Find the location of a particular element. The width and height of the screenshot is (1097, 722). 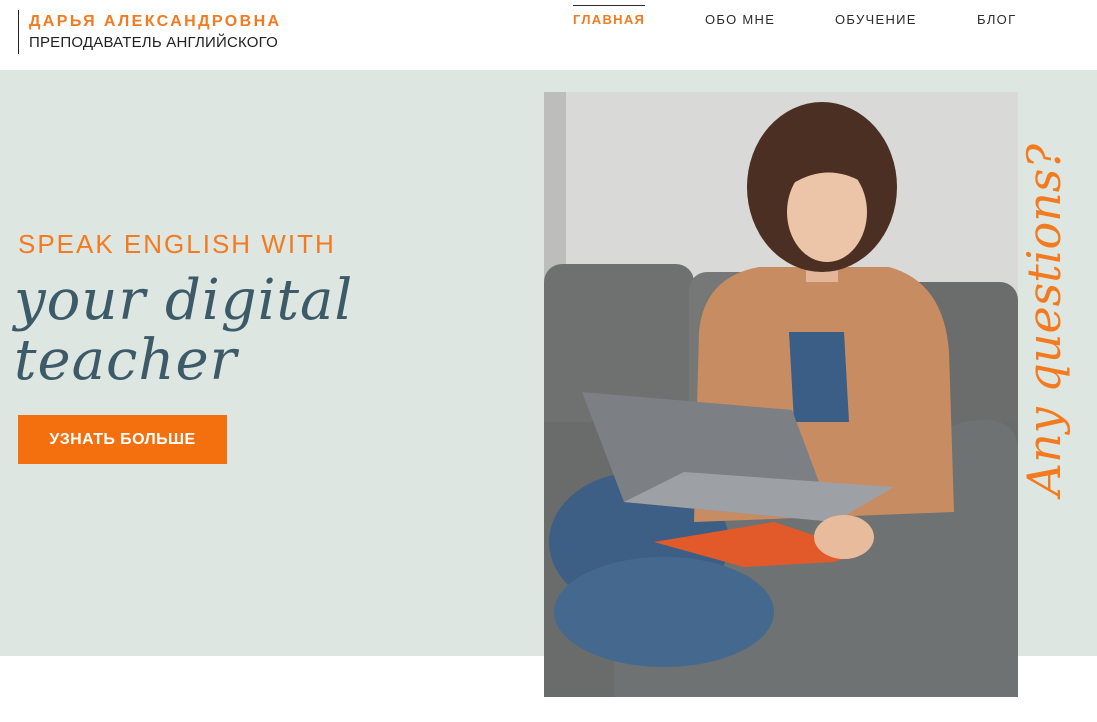

nav-item-learning: ОБУЧЕНИЕ is located at coordinates (876, 19).